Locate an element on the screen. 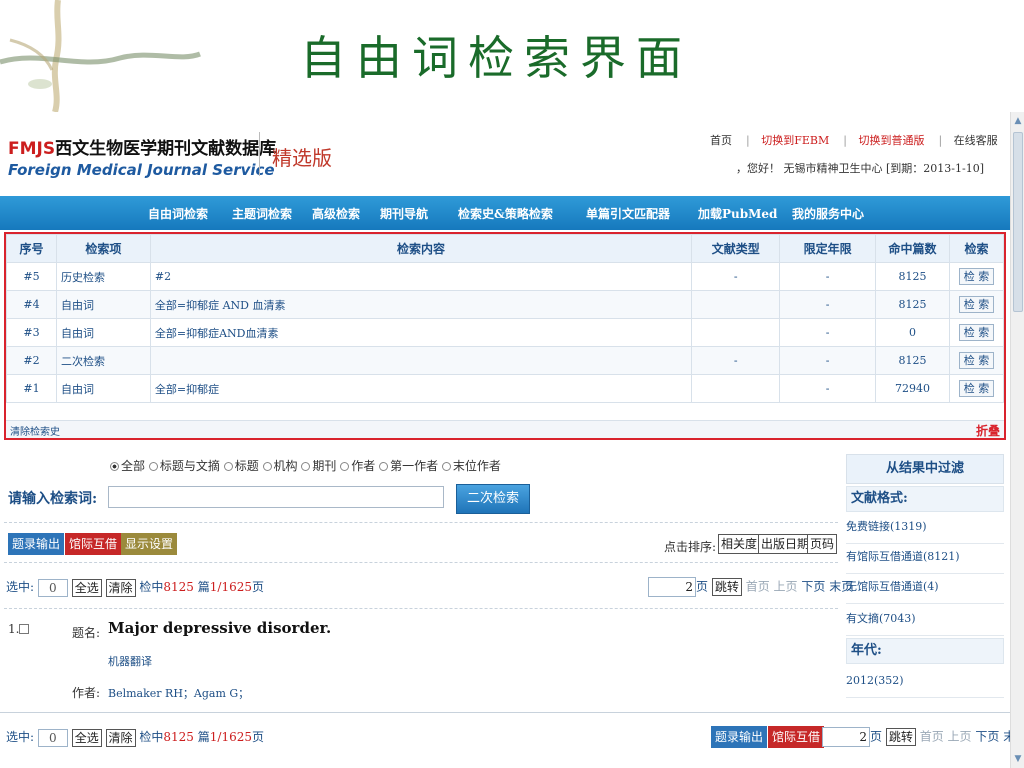 This screenshot has width=1024, height=768. scope-option-institution: 机构 is located at coordinates (280, 466).